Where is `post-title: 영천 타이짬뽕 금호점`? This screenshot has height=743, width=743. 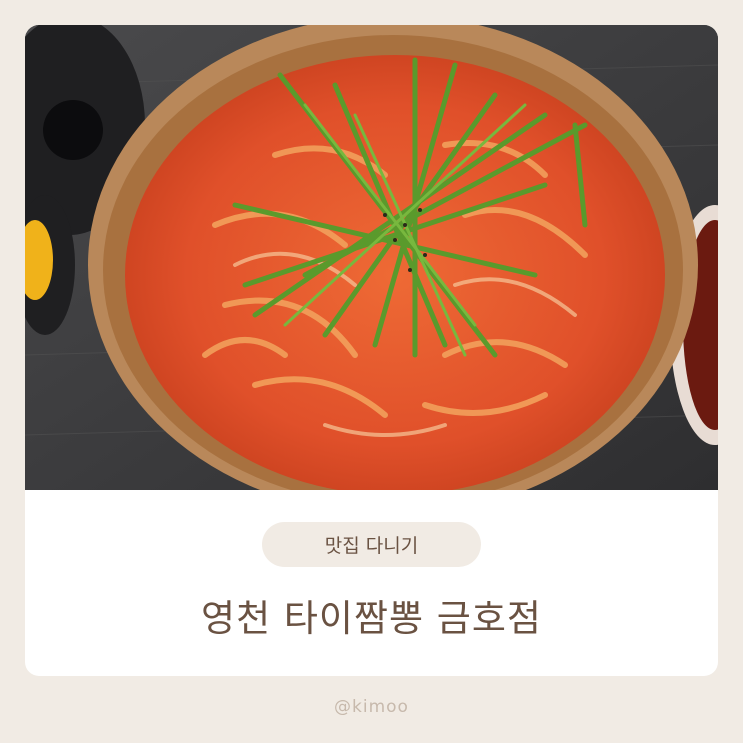
post-title: 영천 타이짬뽕 금호점 is located at coordinates (371, 618).